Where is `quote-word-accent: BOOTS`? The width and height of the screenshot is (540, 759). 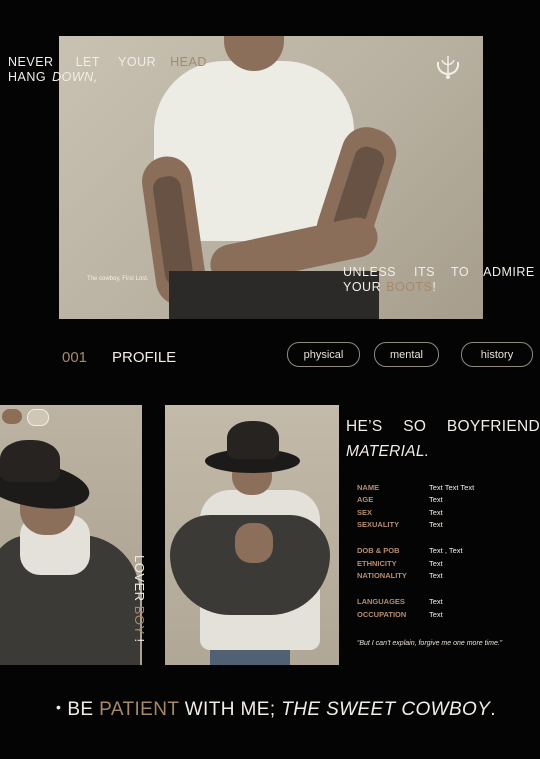 quote-word-accent: BOOTS is located at coordinates (409, 287).